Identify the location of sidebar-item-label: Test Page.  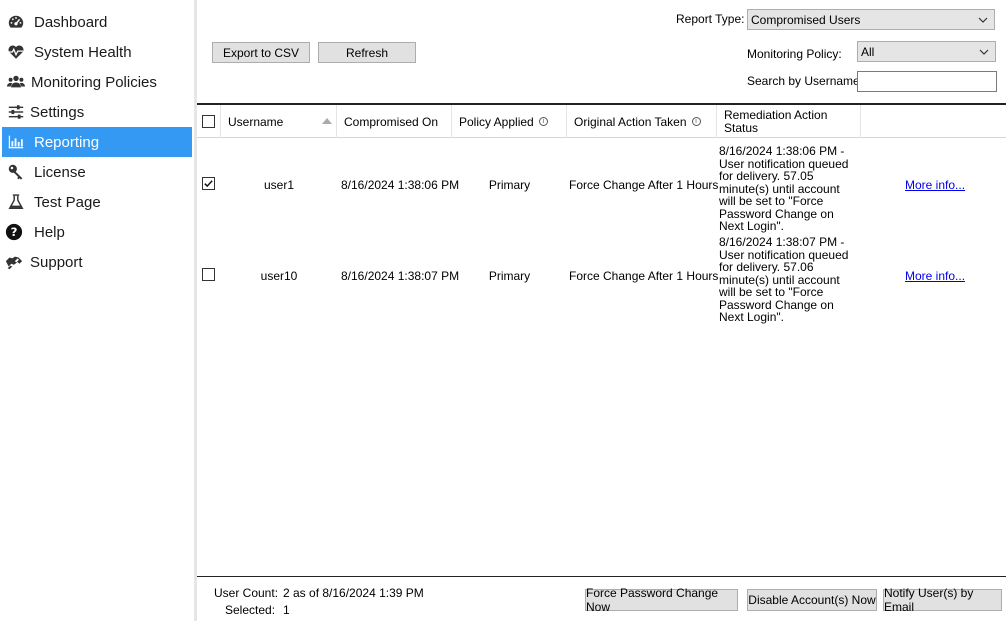
(67, 202).